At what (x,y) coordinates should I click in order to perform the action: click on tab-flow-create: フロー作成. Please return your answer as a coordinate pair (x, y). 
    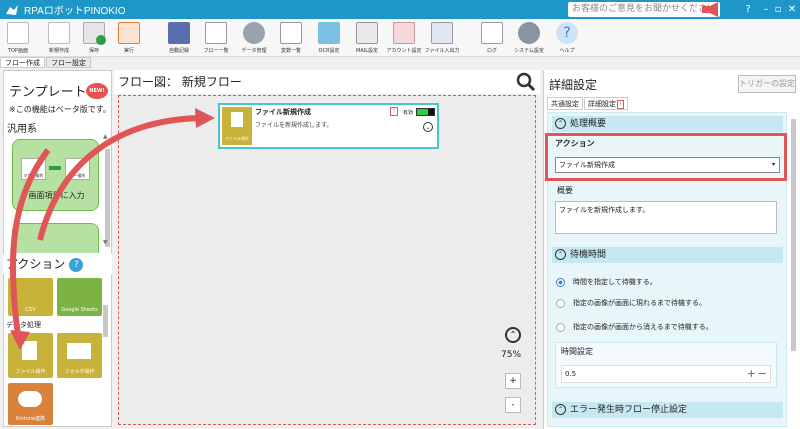
    Looking at the image, I should click on (22, 62).